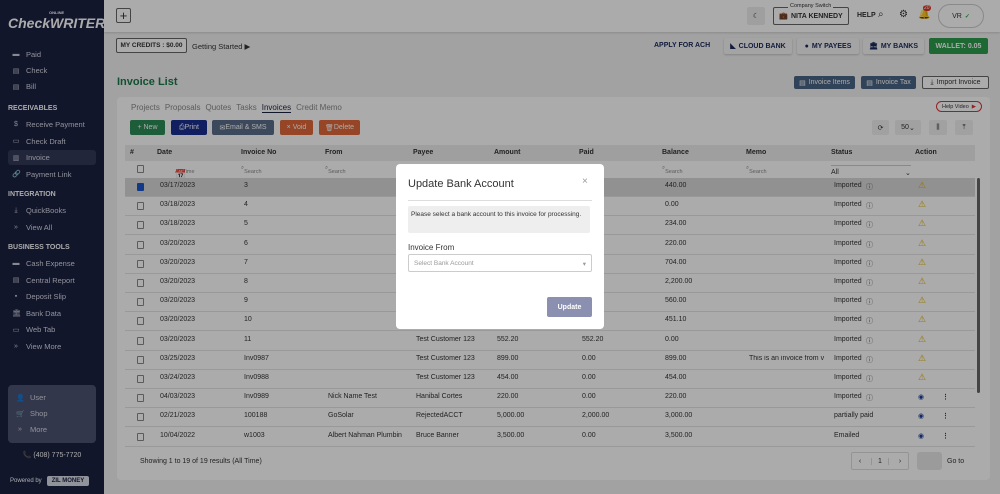 The image size is (1000, 494). What do you see at coordinates (569, 307) in the screenshot?
I see `update-button: Update` at bounding box center [569, 307].